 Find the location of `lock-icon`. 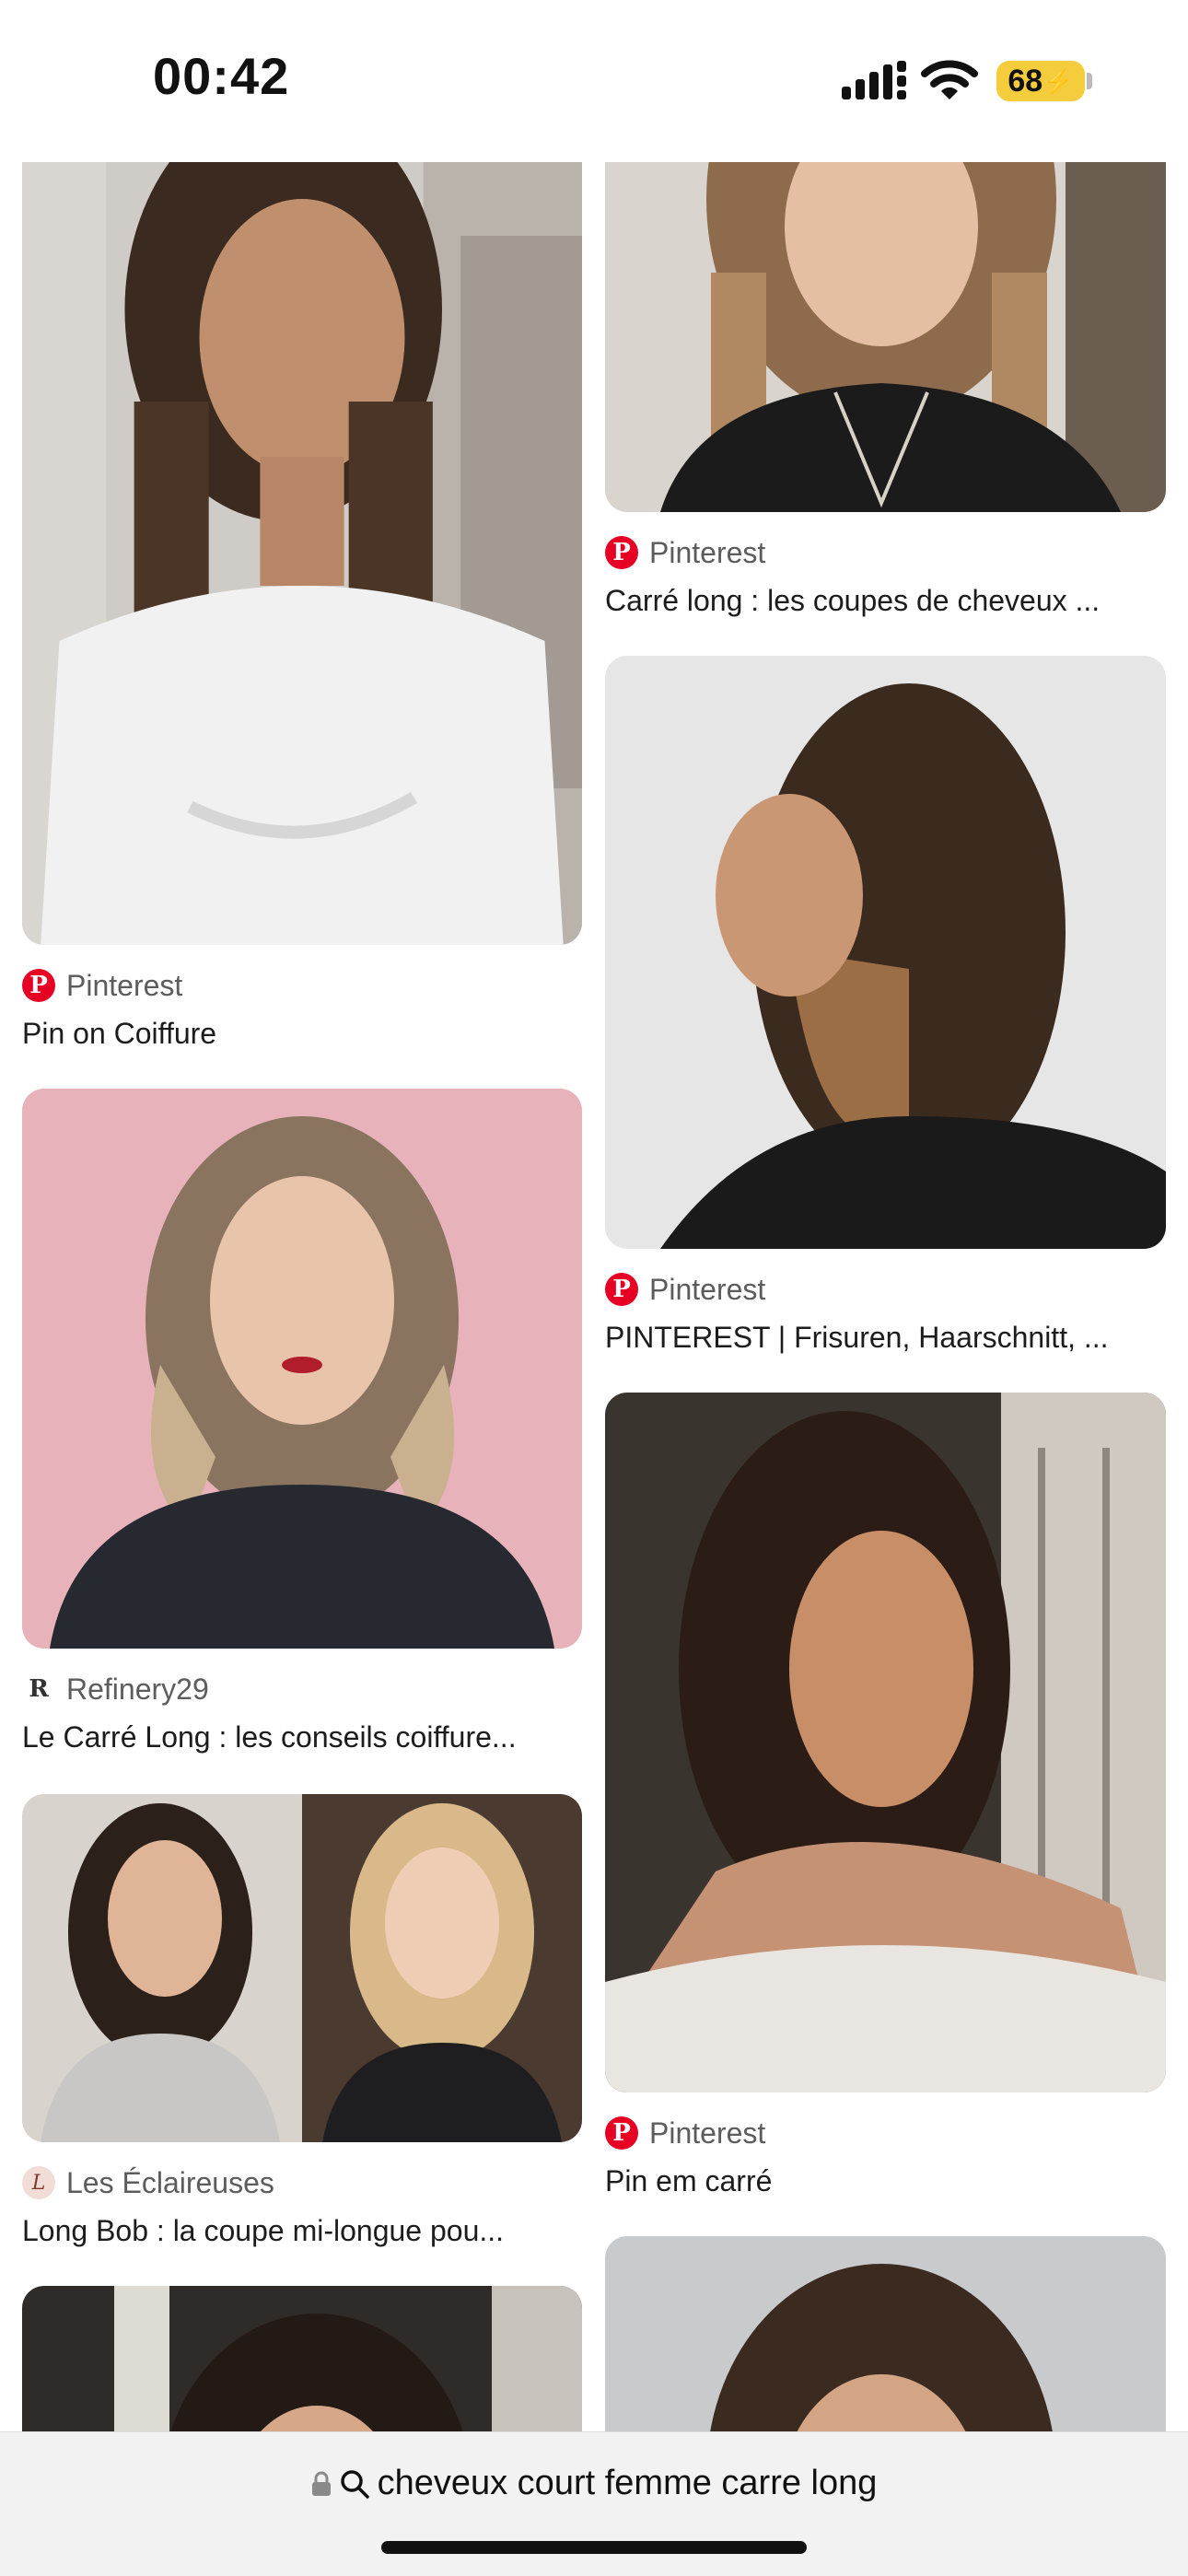

lock-icon is located at coordinates (321, 2483).